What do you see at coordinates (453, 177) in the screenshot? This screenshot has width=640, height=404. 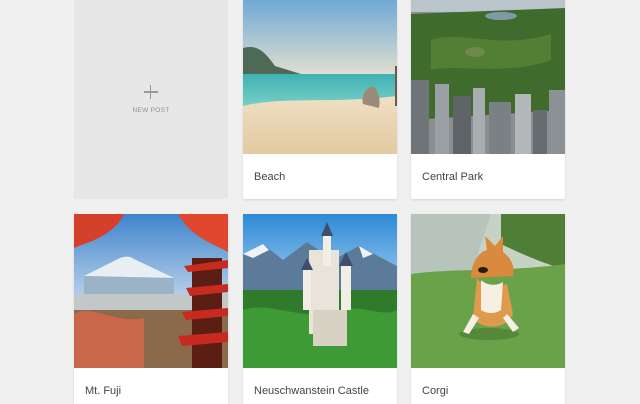 I see `post-title: Central Park` at bounding box center [453, 177].